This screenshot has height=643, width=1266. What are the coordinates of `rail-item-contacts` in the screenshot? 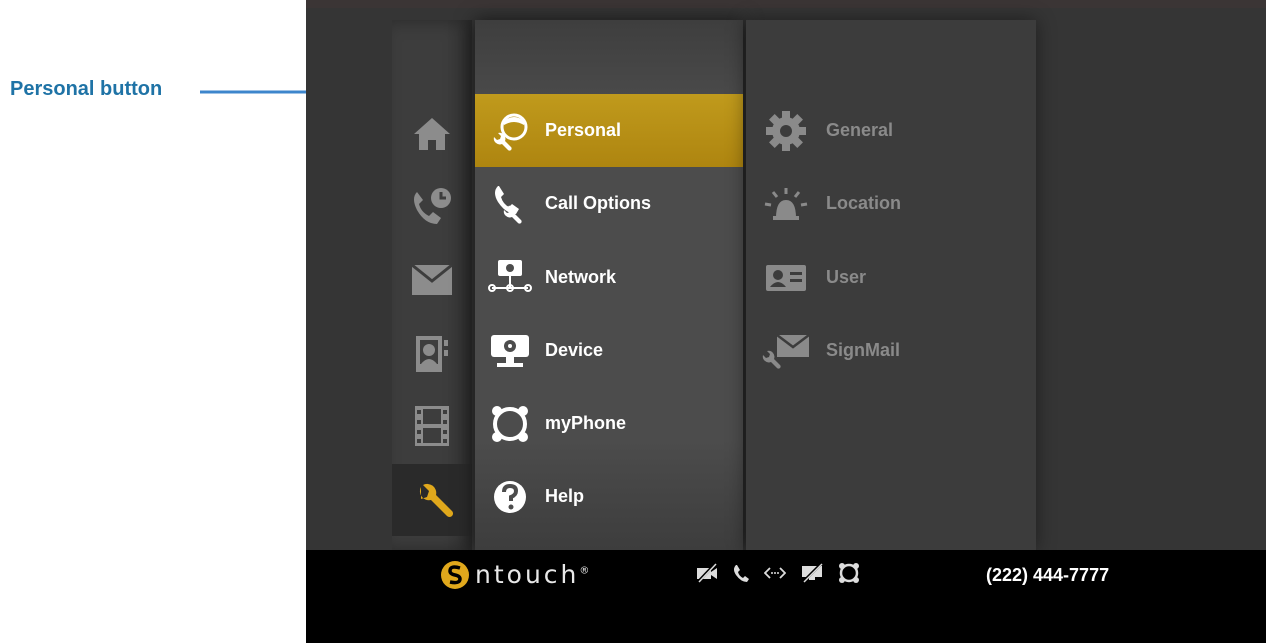 It's located at (432, 354).